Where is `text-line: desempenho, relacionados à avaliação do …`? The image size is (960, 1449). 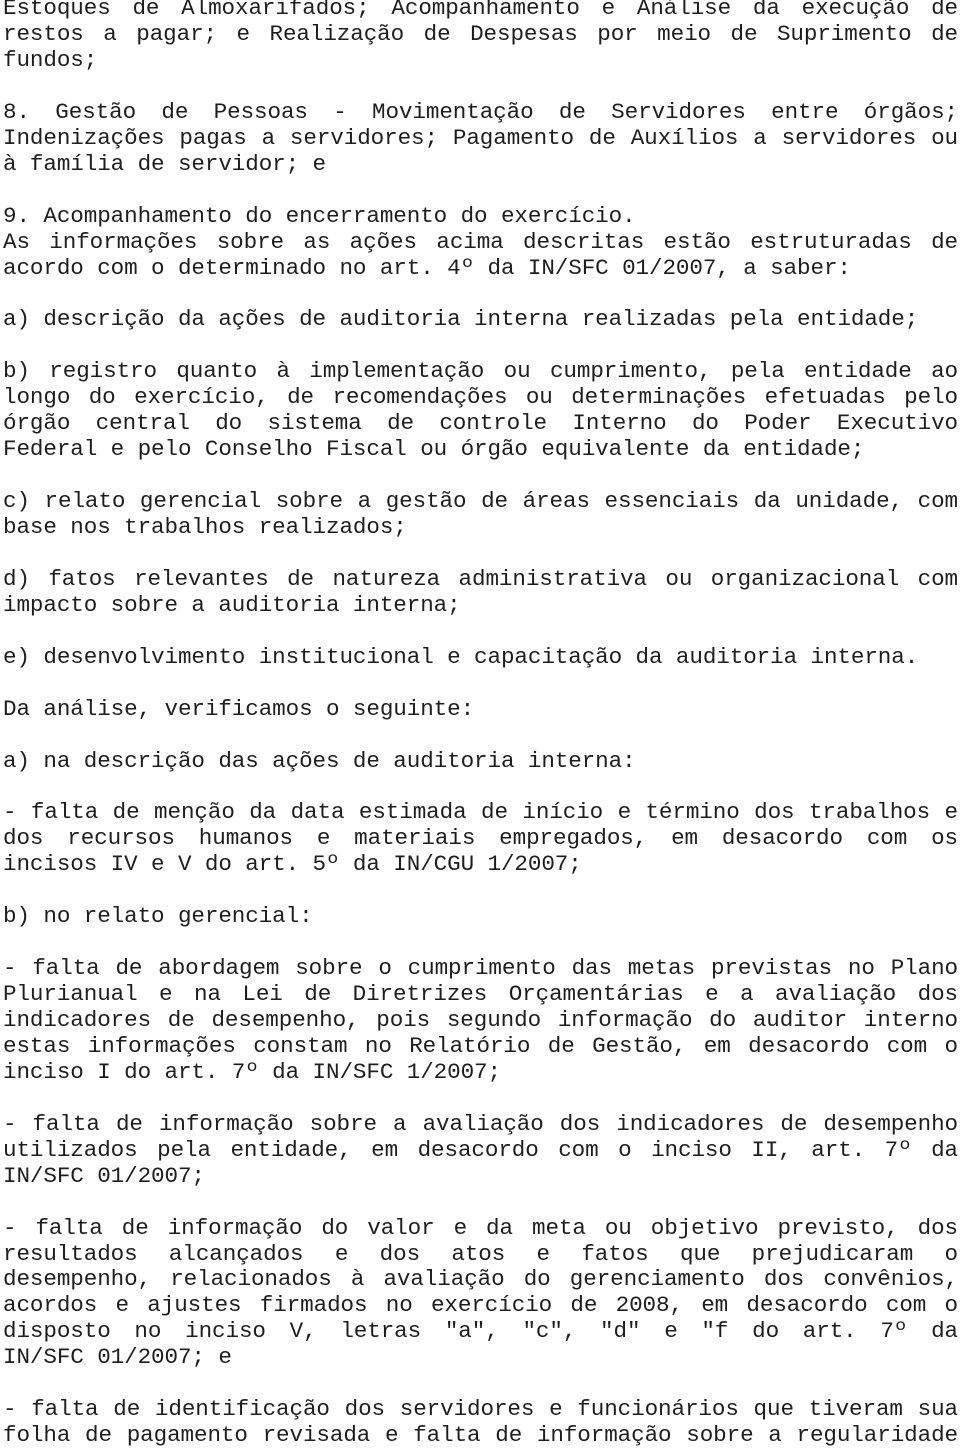
text-line: desempenho, relacionados à avaliação do … is located at coordinates (480, 1279).